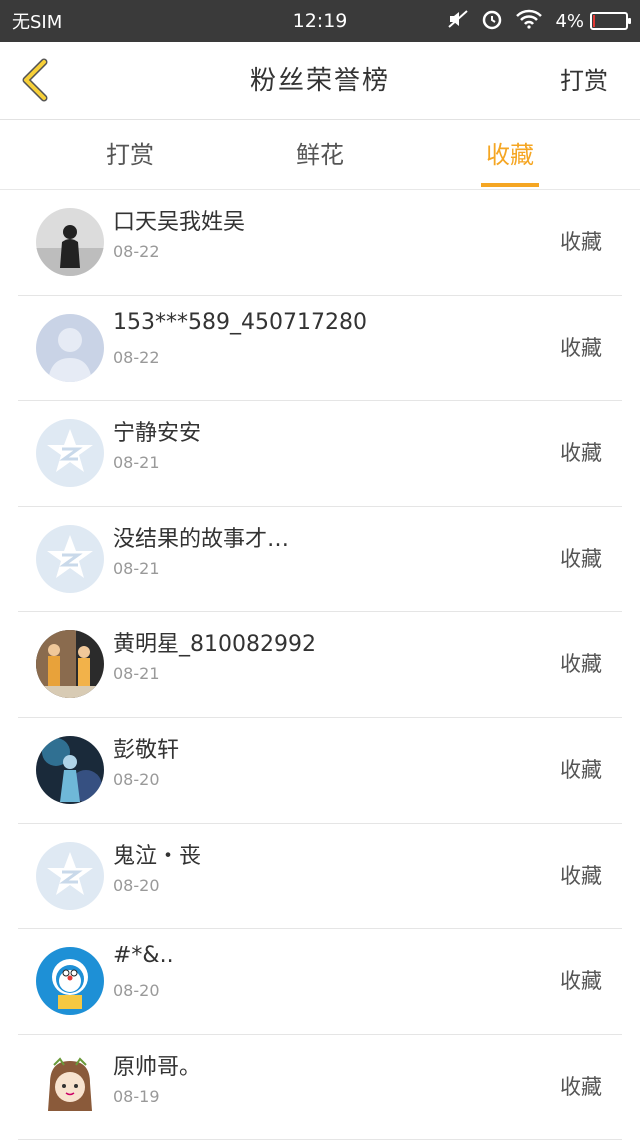 This screenshot has height=1140, width=640. Describe the element at coordinates (584, 81) in the screenshot. I see `reward-button: 打赏` at that location.